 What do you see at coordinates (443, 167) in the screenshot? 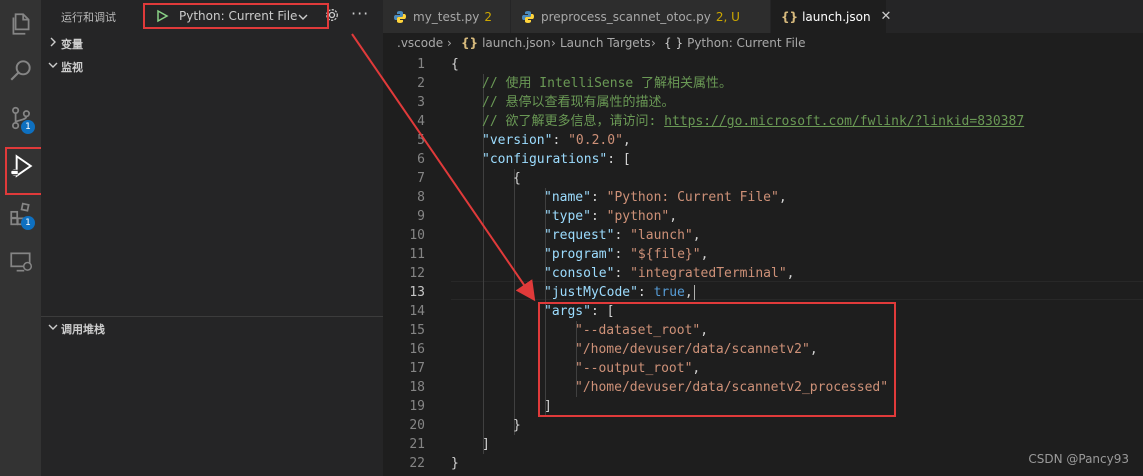
I see `annotation-arrow` at bounding box center [443, 167].